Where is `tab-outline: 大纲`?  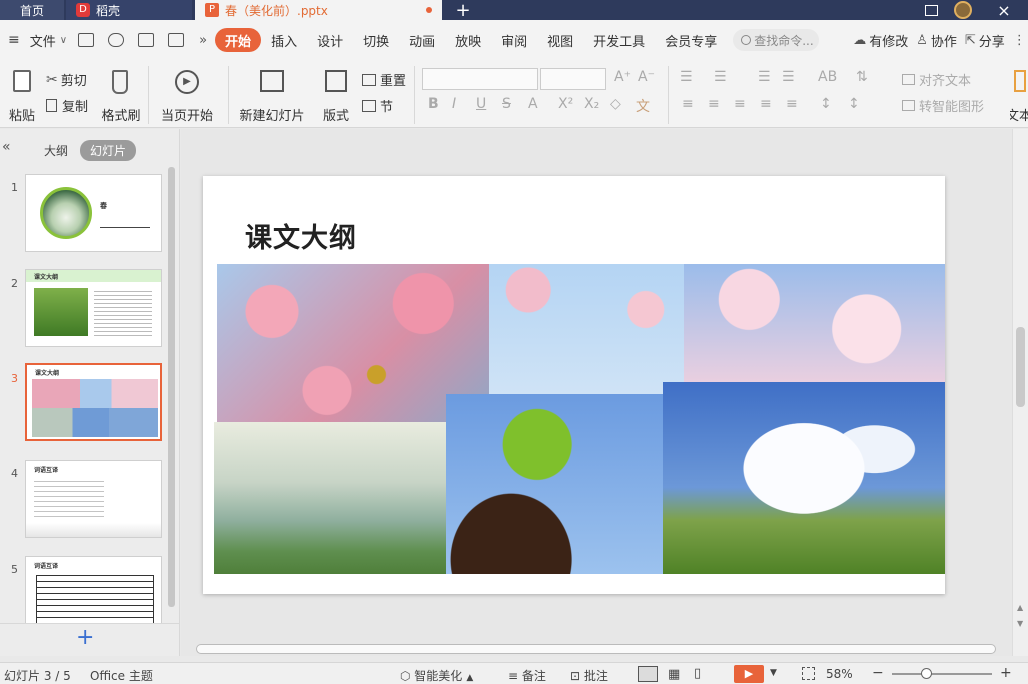 tab-outline: 大纲 is located at coordinates (56, 150).